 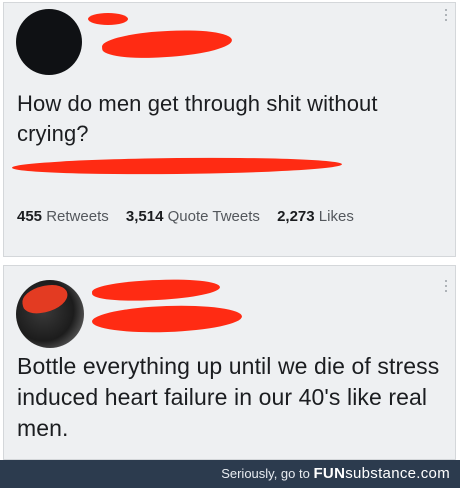 I want to click on likes-count: 2,273, so click(x=296, y=216).